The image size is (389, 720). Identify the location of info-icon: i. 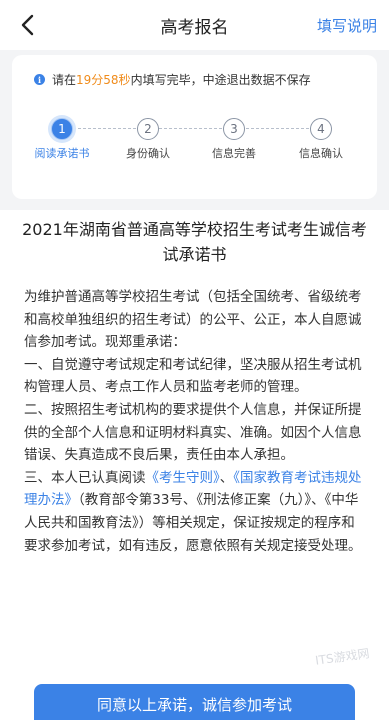
(39, 79).